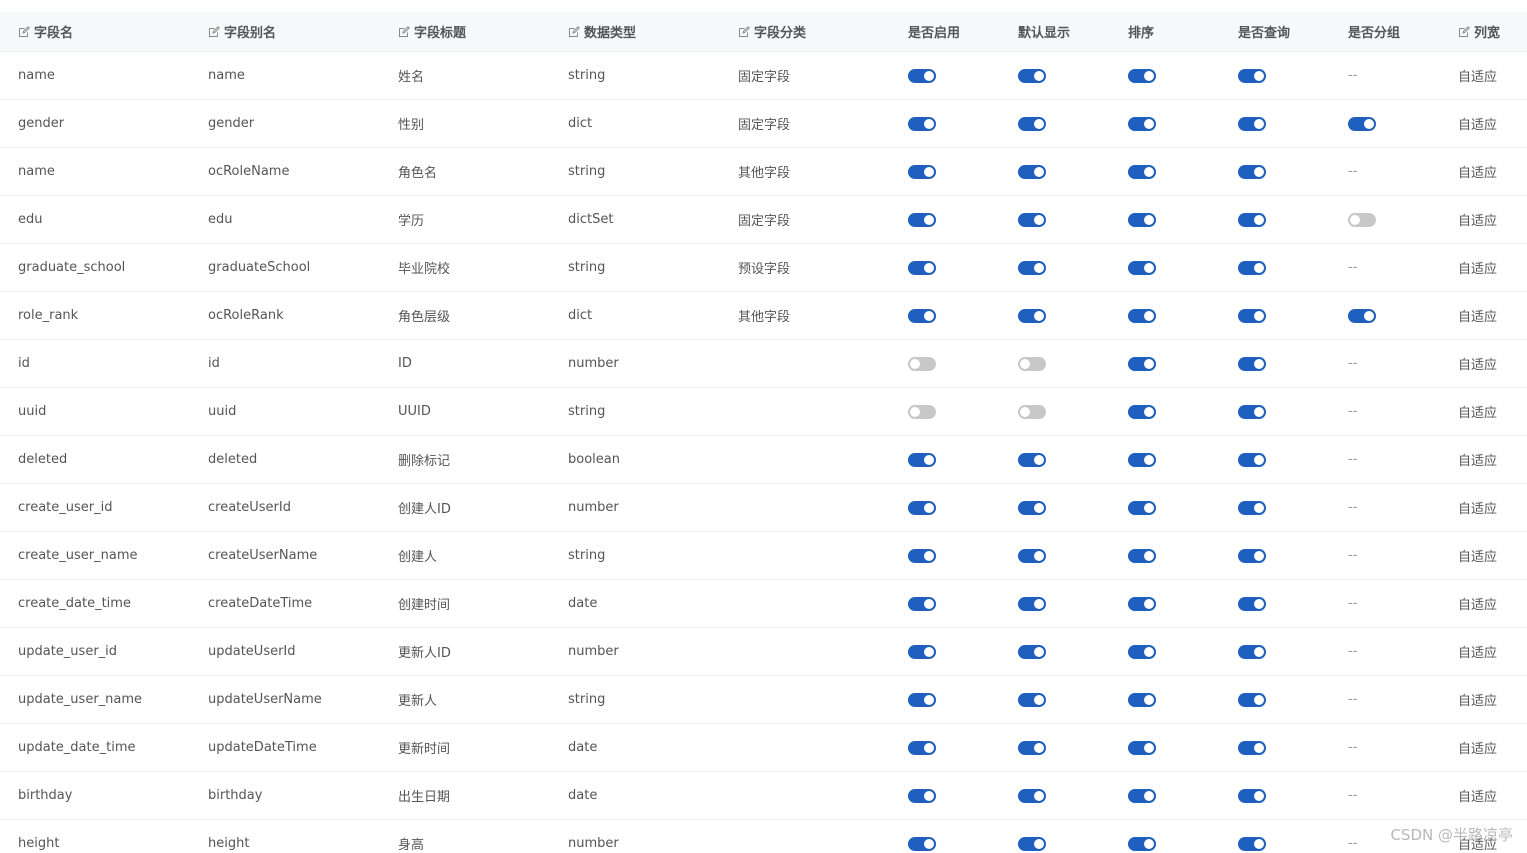 The width and height of the screenshot is (1527, 853). What do you see at coordinates (95, 32) in the screenshot?
I see `column-header: 字段名` at bounding box center [95, 32].